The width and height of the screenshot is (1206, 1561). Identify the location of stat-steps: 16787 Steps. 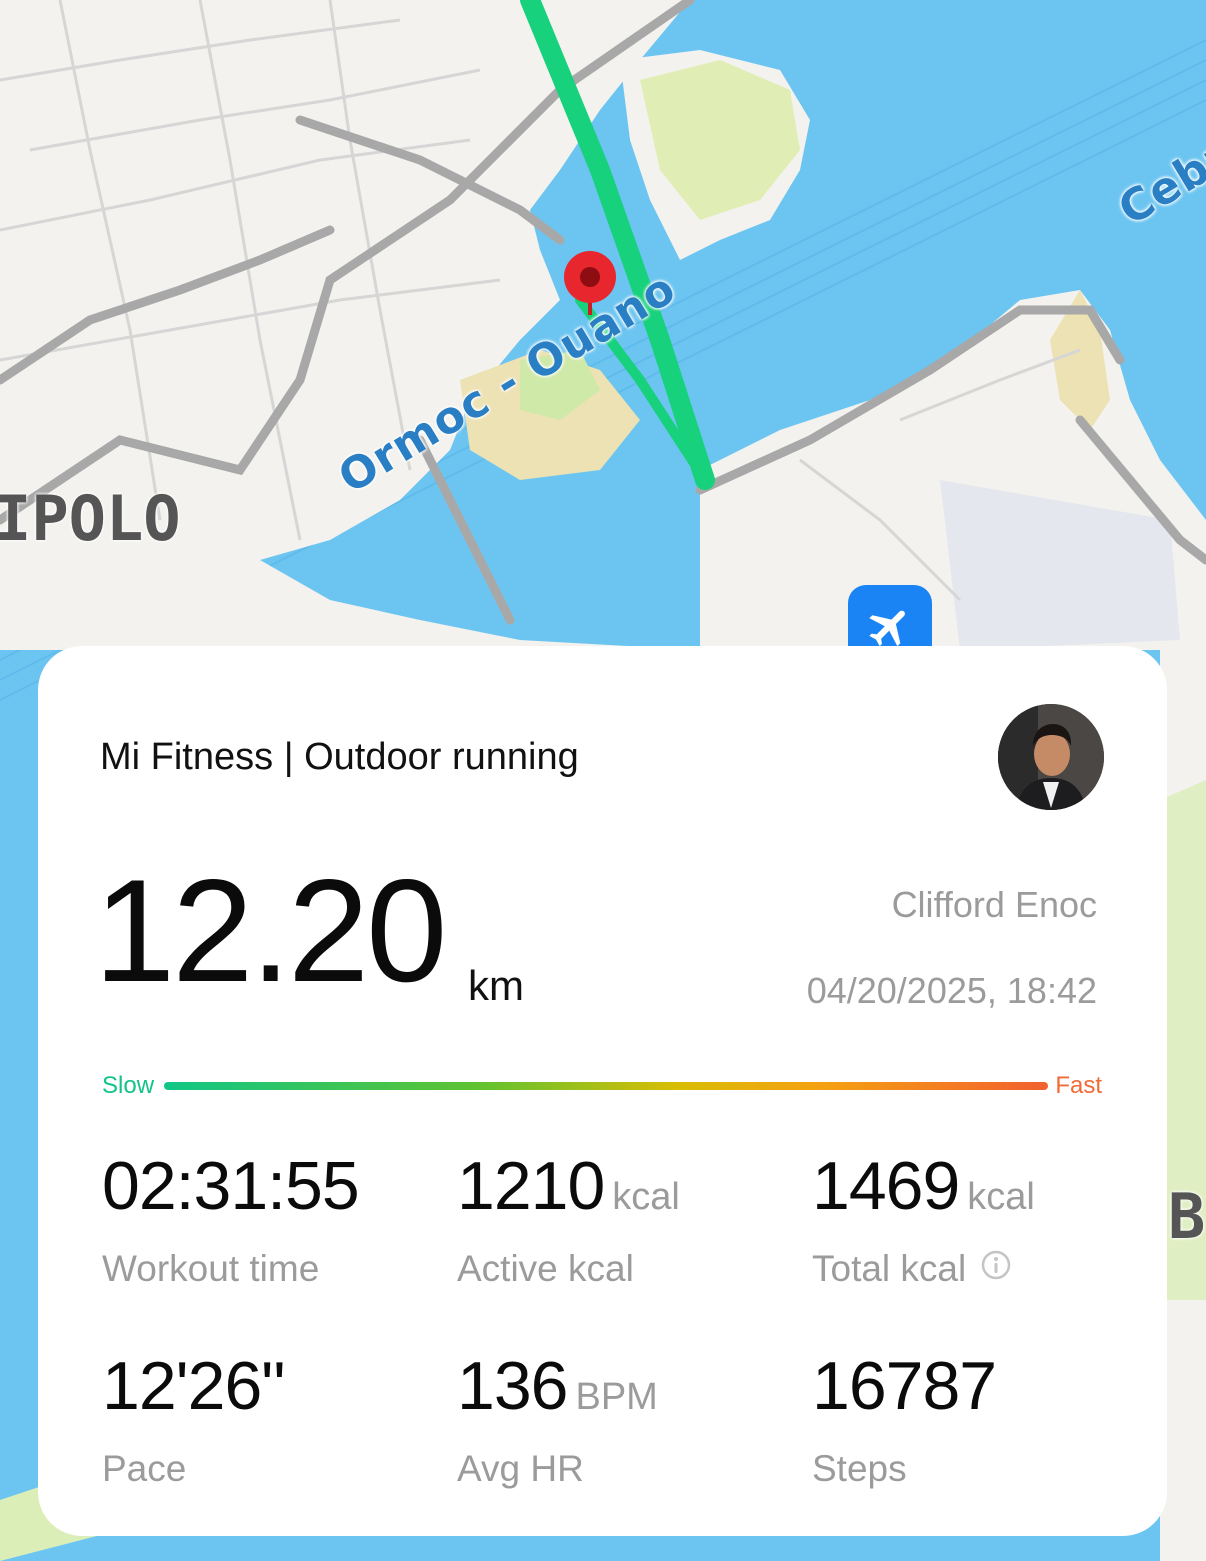
(982, 1421).